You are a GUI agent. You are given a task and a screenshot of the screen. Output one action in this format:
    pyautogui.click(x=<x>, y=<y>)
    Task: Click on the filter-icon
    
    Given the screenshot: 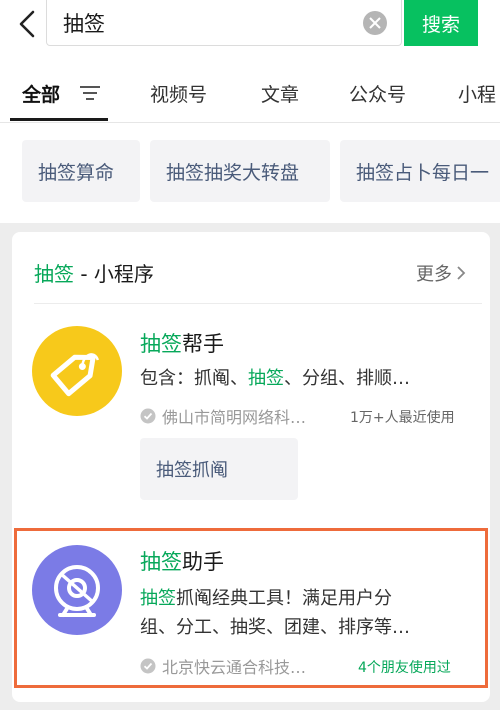 What is the action you would take?
    pyautogui.click(x=90, y=95)
    